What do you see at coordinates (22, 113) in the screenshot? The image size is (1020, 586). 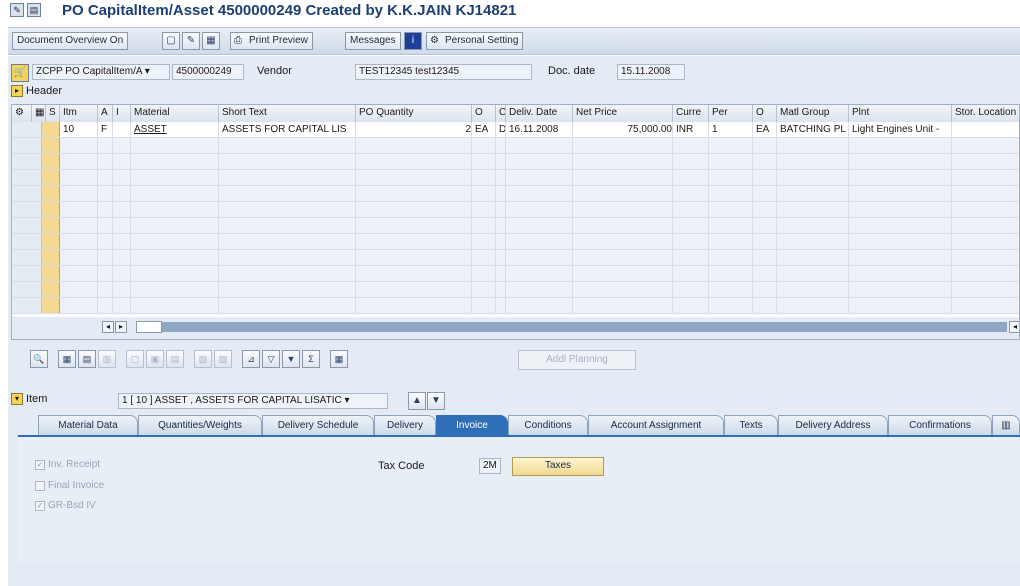 I see `table-settings-icon: ⚙` at bounding box center [22, 113].